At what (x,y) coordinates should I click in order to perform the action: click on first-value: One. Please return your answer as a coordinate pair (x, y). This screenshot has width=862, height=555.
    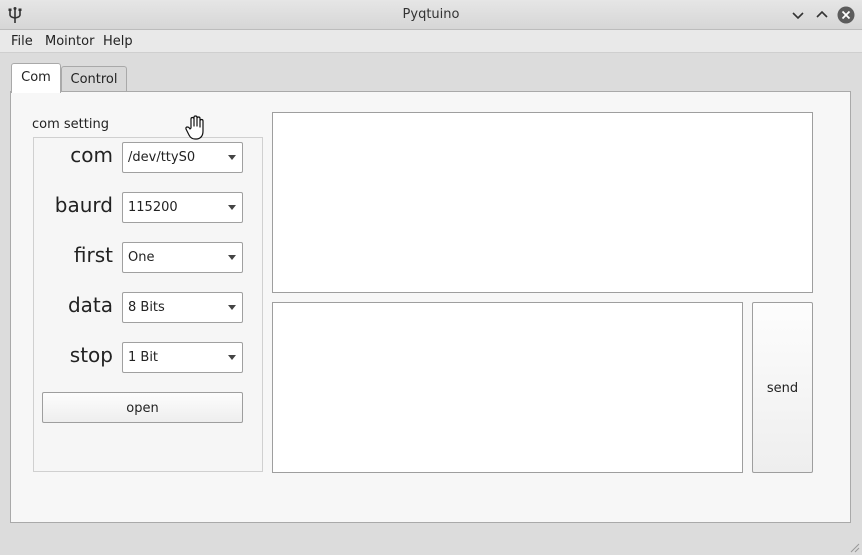
    Looking at the image, I should click on (141, 257).